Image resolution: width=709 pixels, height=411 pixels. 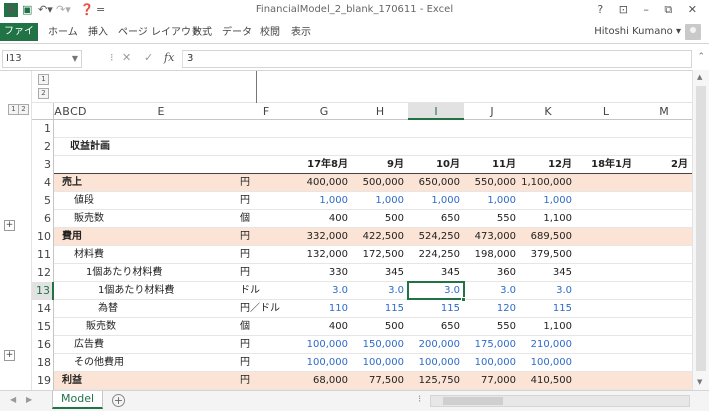 I want to click on cell-k11: 379,500, so click(x=546, y=255).